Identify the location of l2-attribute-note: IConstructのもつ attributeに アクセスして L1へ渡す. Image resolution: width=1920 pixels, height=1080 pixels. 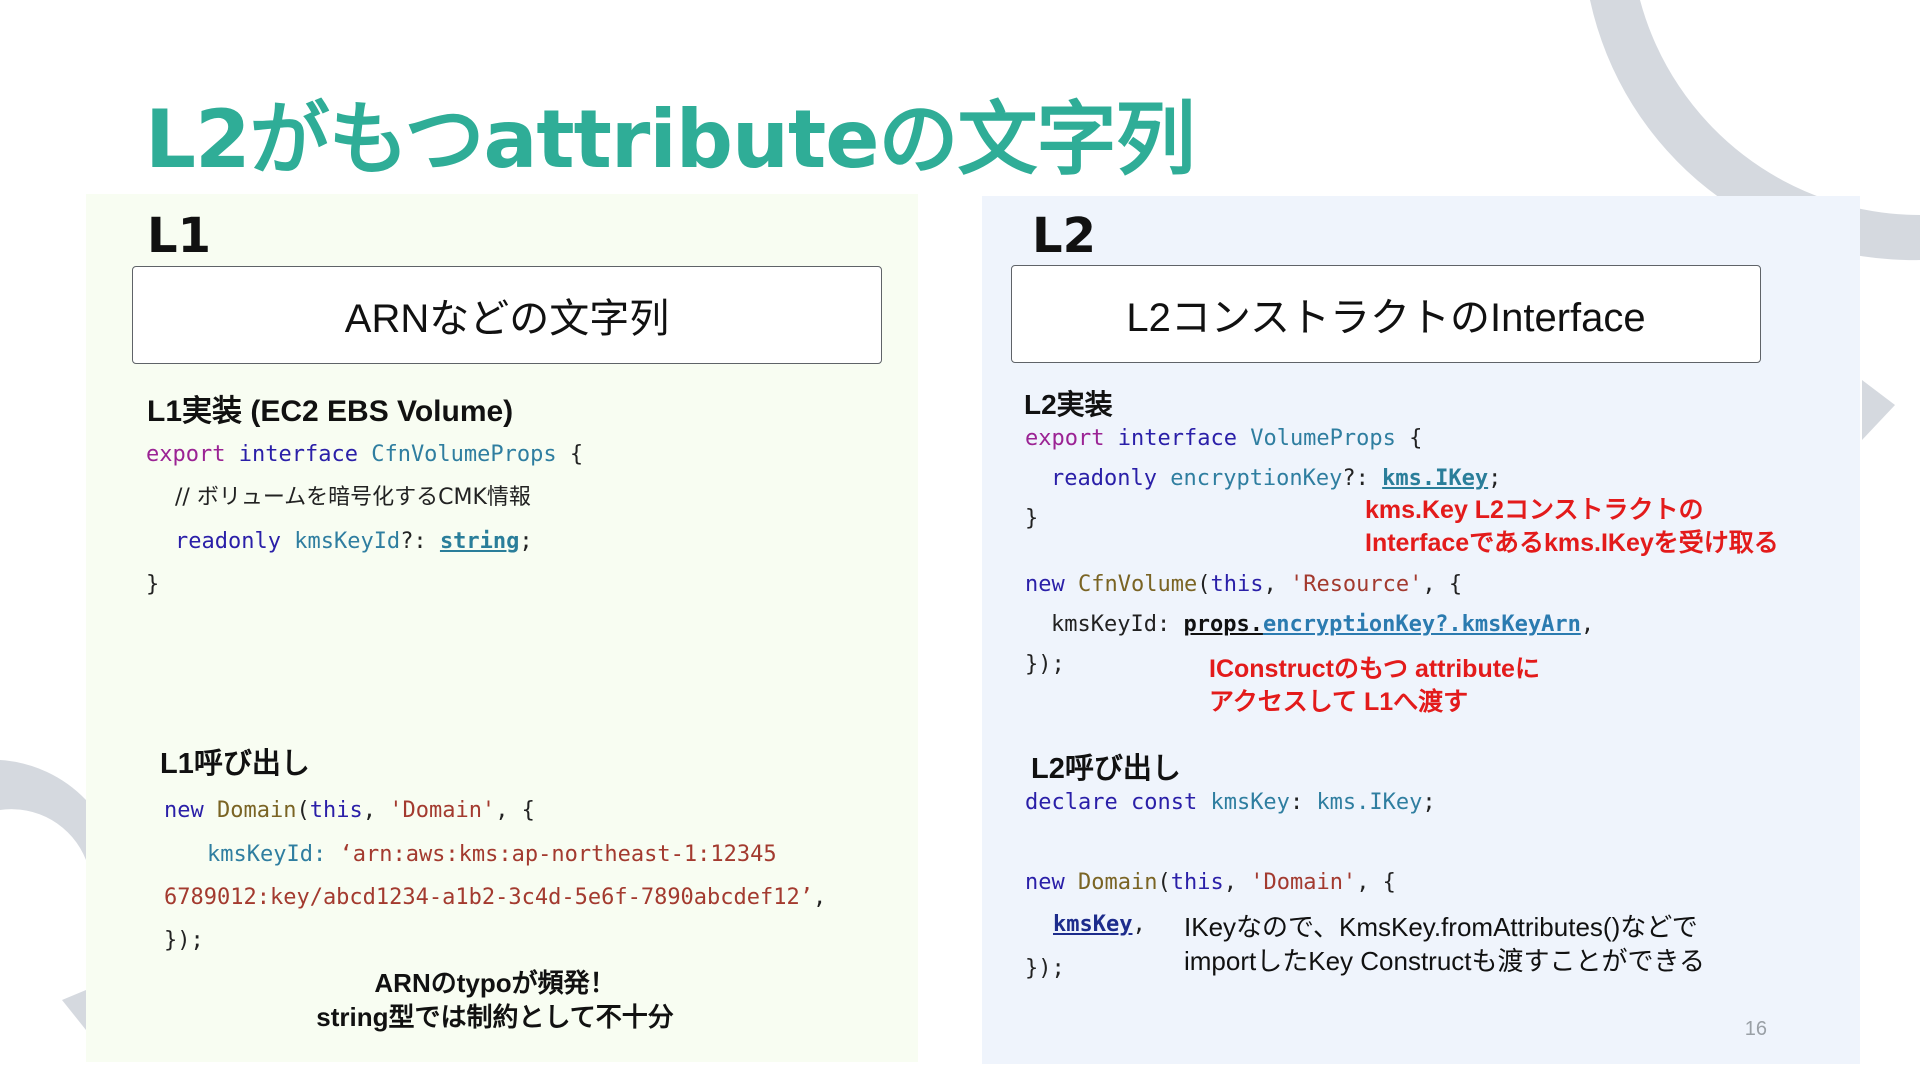
(1374, 686).